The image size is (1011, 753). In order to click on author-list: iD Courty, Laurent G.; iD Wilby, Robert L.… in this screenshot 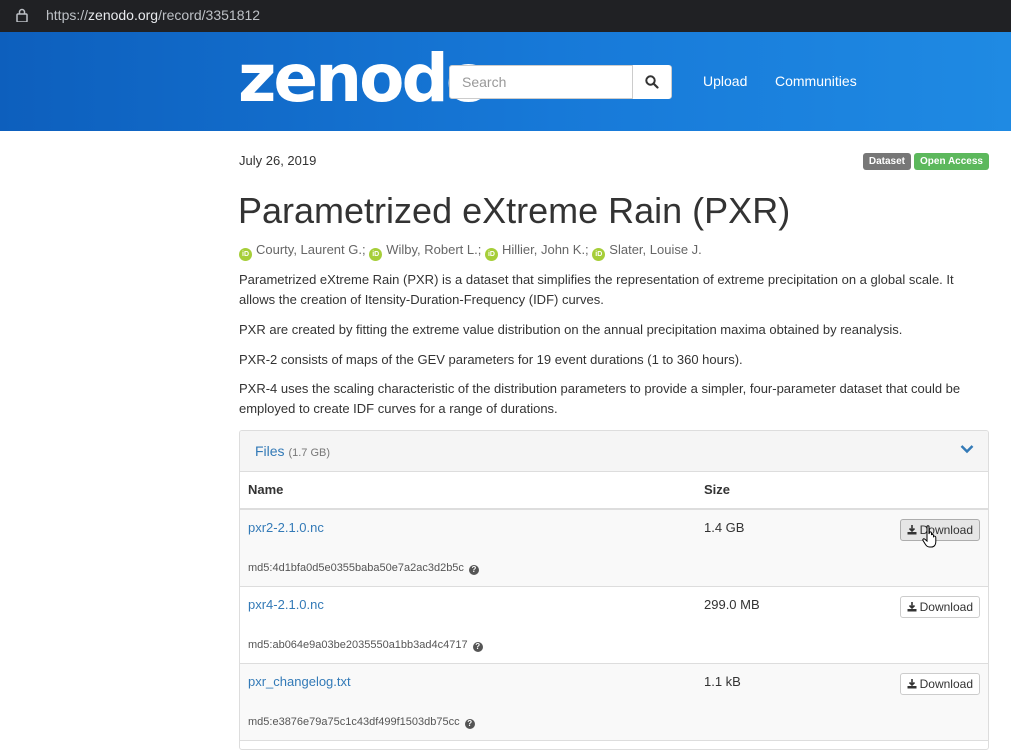, I will do `click(470, 251)`.